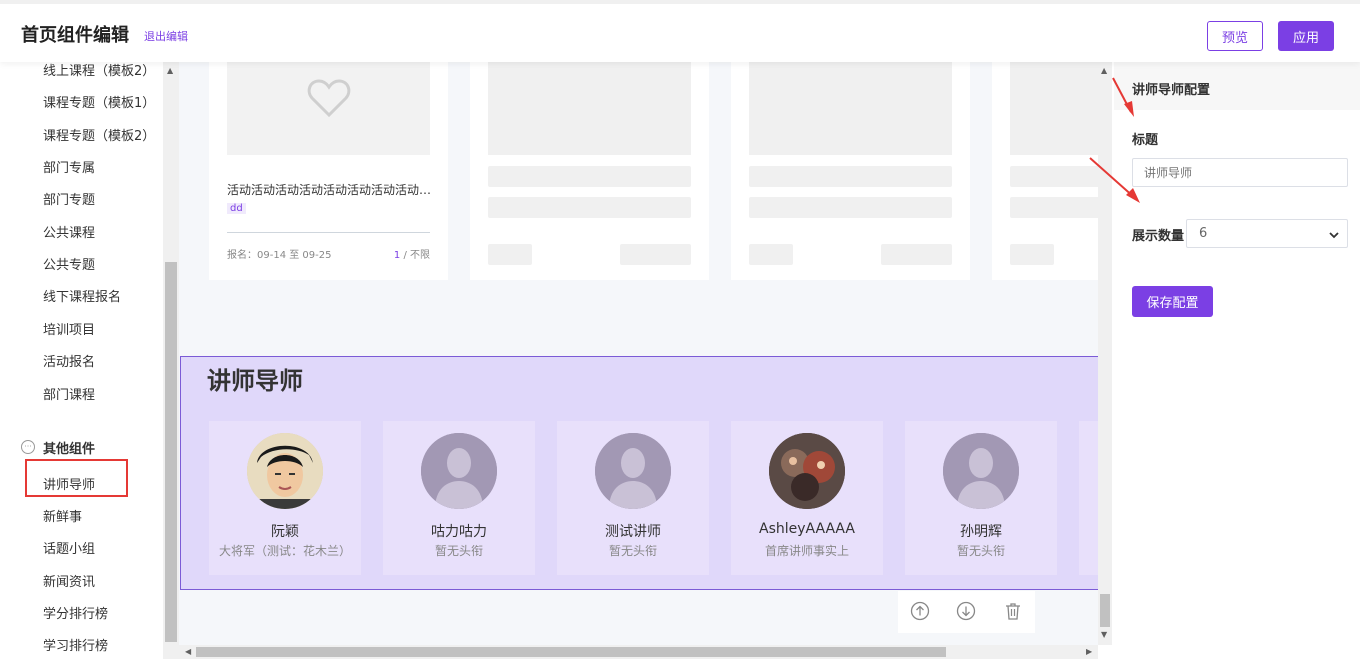  What do you see at coordinates (415, 255) in the screenshot?
I see `count-limit: / 不限` at bounding box center [415, 255].